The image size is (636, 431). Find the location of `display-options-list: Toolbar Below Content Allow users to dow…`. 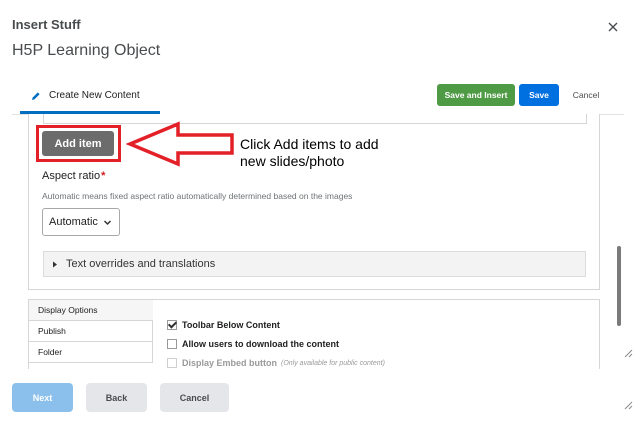

display-options-list: Toolbar Below Content Allow users to dow… is located at coordinates (276, 342).